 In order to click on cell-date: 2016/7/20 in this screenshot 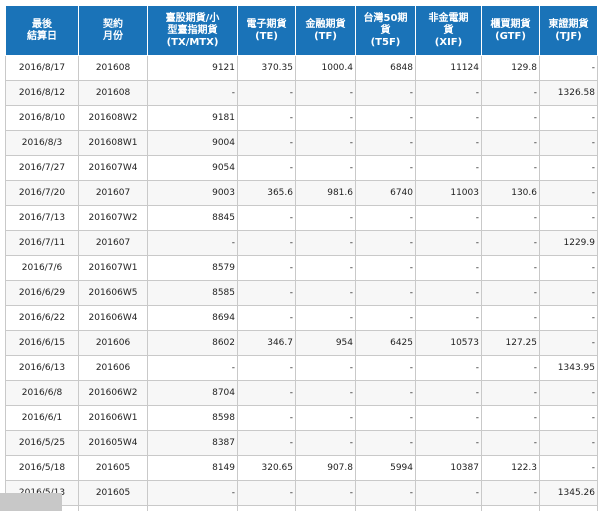, I will do `click(42, 193)`.